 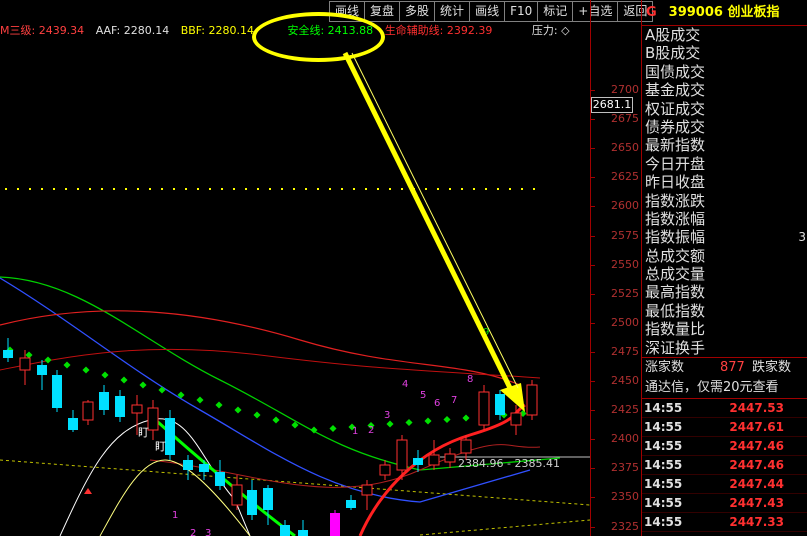 I want to click on amplitude-value: 3, so click(x=802, y=237).